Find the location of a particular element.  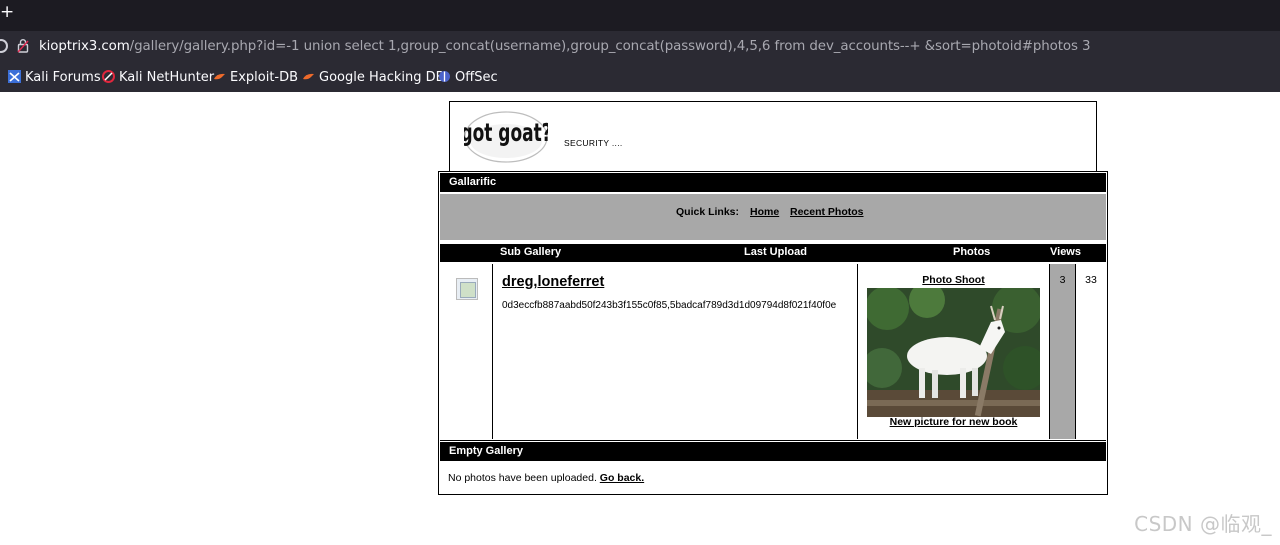

got-goat-logo: got goat? is located at coordinates (506, 137).